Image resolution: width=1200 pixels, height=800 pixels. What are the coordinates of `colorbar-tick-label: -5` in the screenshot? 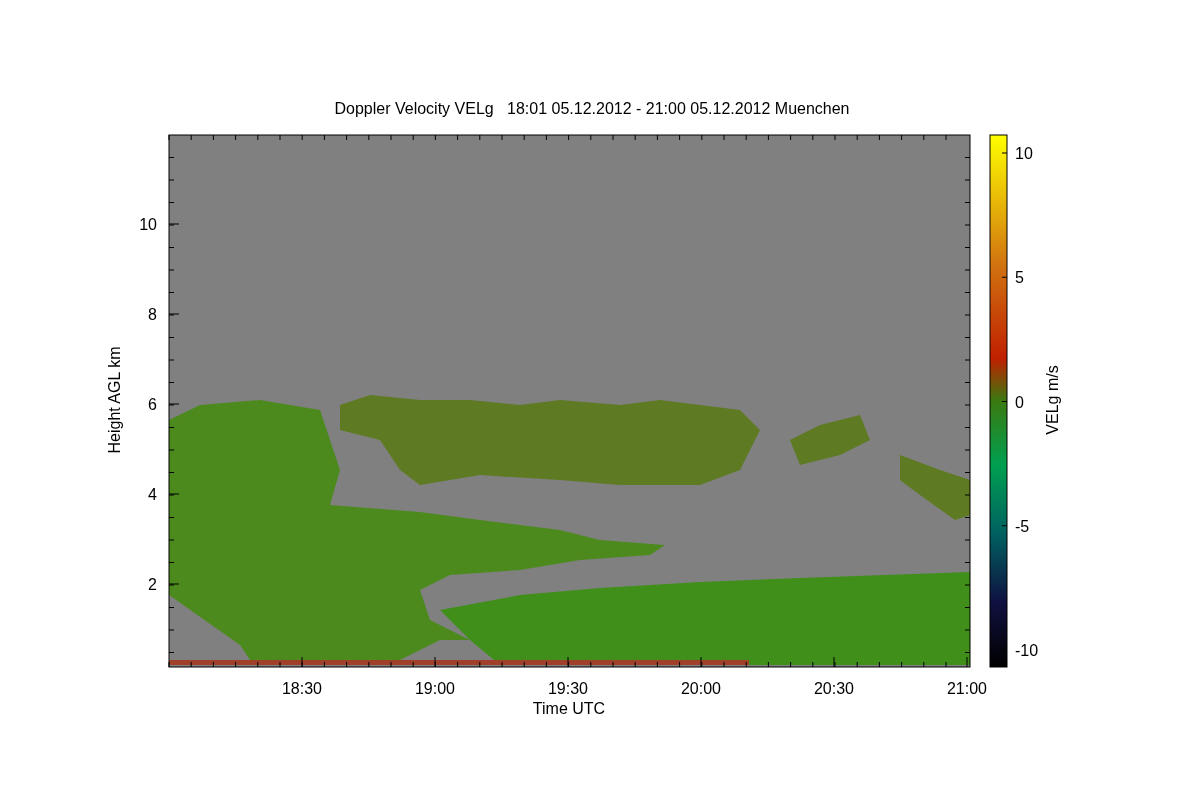 It's located at (1022, 526).